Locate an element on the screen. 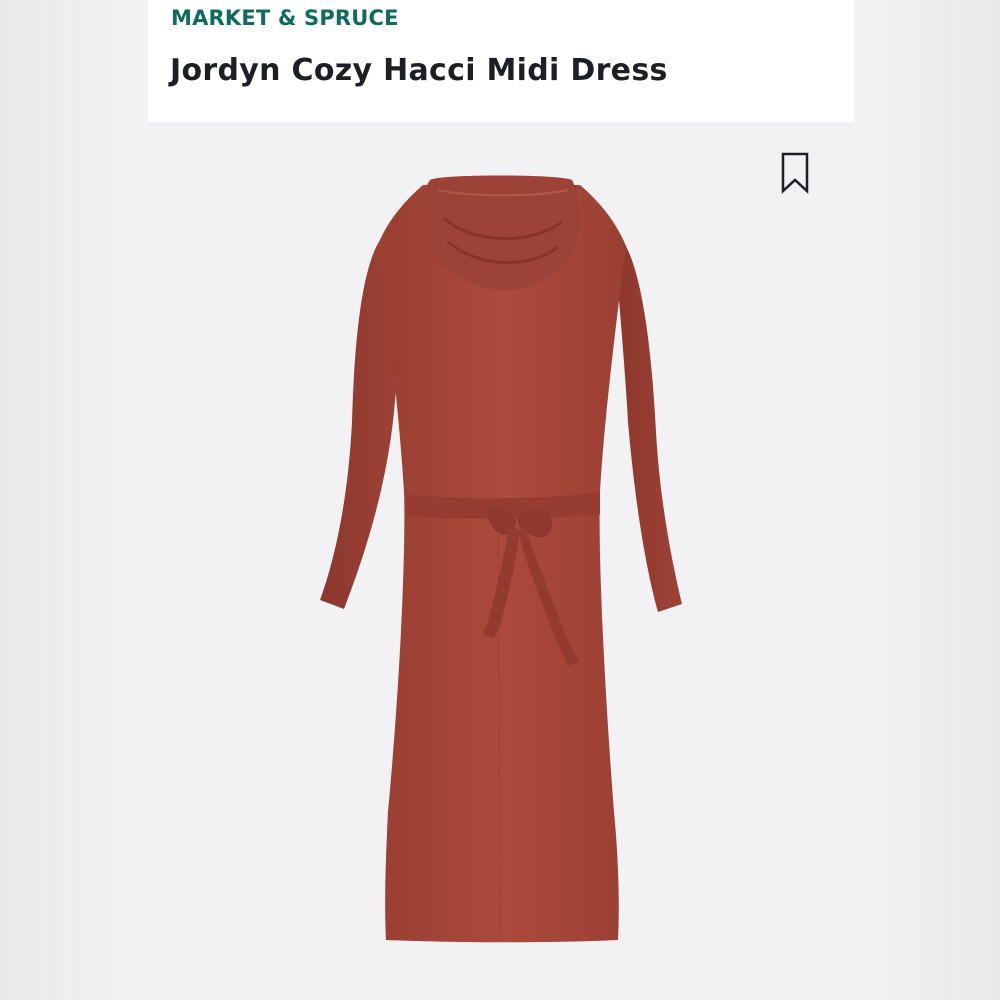 This screenshot has height=1000, width=1000. dress-right-sleeve is located at coordinates (649, 429).